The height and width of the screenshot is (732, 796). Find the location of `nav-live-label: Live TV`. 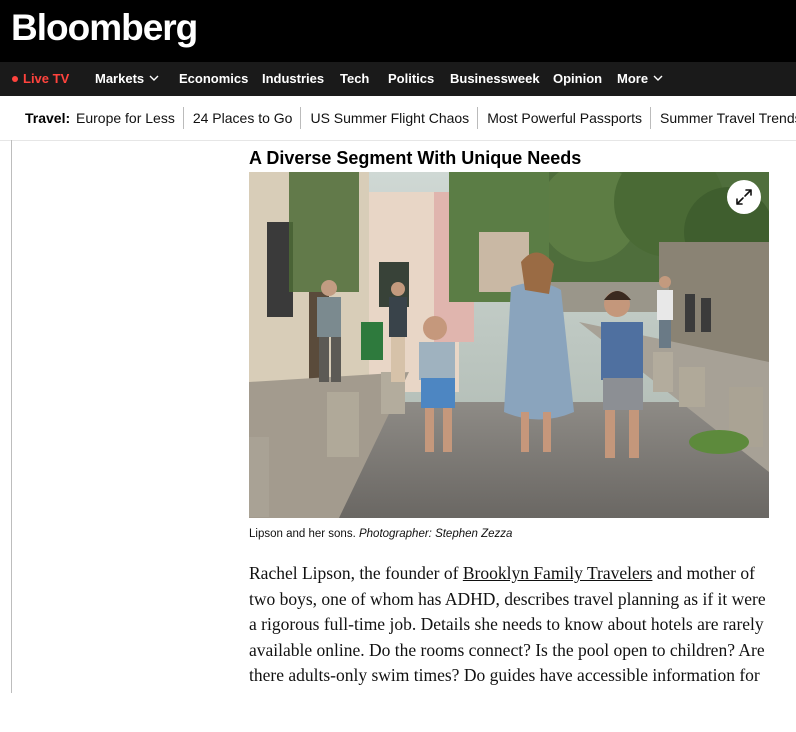

nav-live-label: Live TV is located at coordinates (46, 78).